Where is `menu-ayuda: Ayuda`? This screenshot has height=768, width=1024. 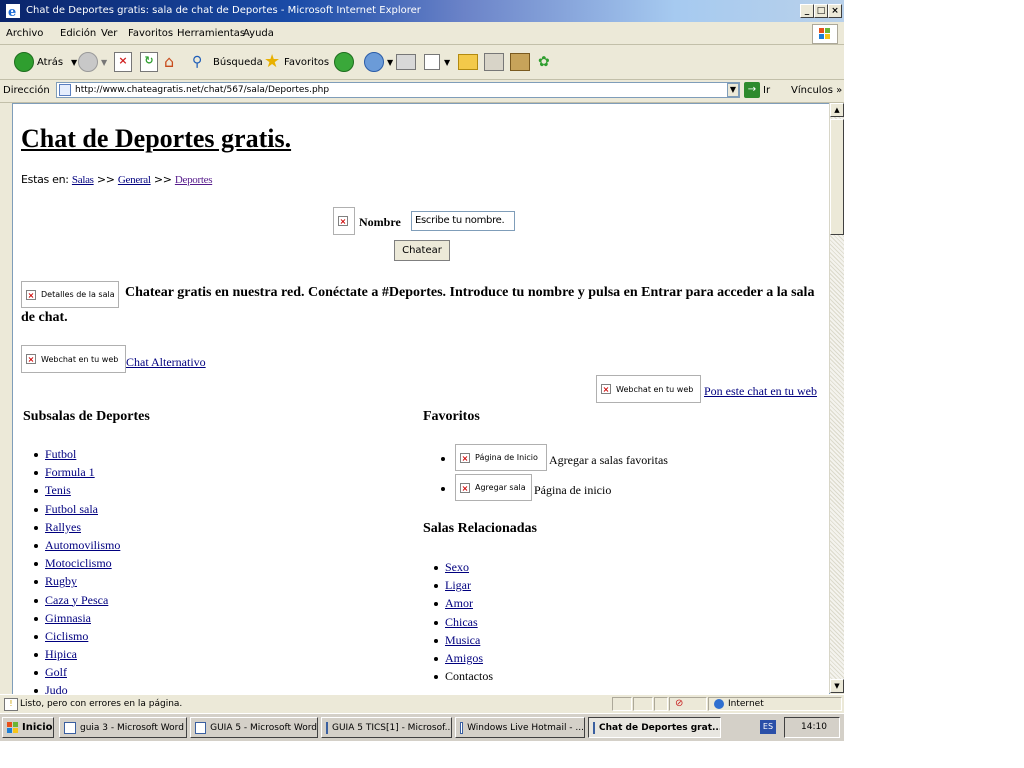
menu-ayuda: Ayuda is located at coordinates (258, 33).